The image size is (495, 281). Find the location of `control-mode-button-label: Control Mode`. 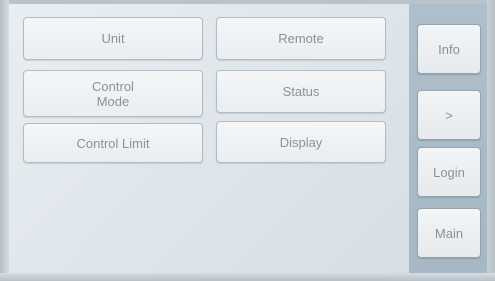

control-mode-button-label: Control Mode is located at coordinates (113, 93).